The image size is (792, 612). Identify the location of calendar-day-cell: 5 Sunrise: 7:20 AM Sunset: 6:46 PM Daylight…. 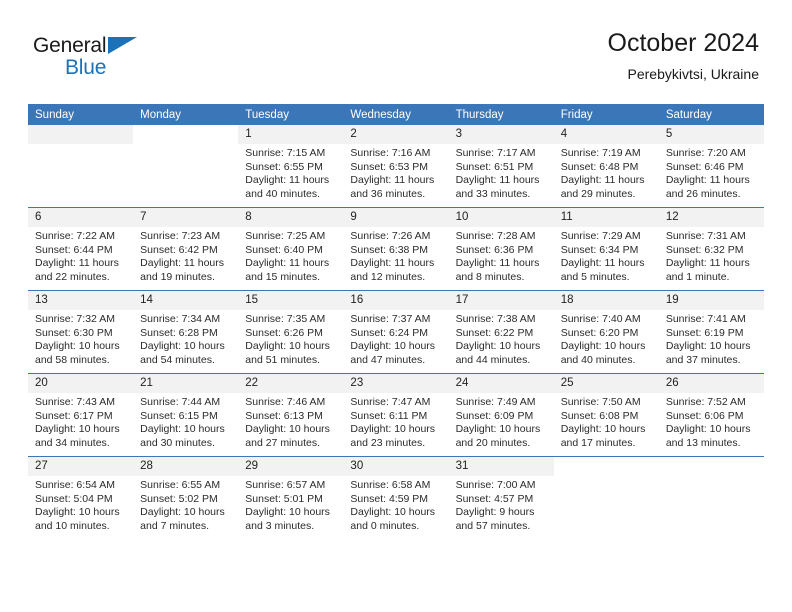
(711, 166).